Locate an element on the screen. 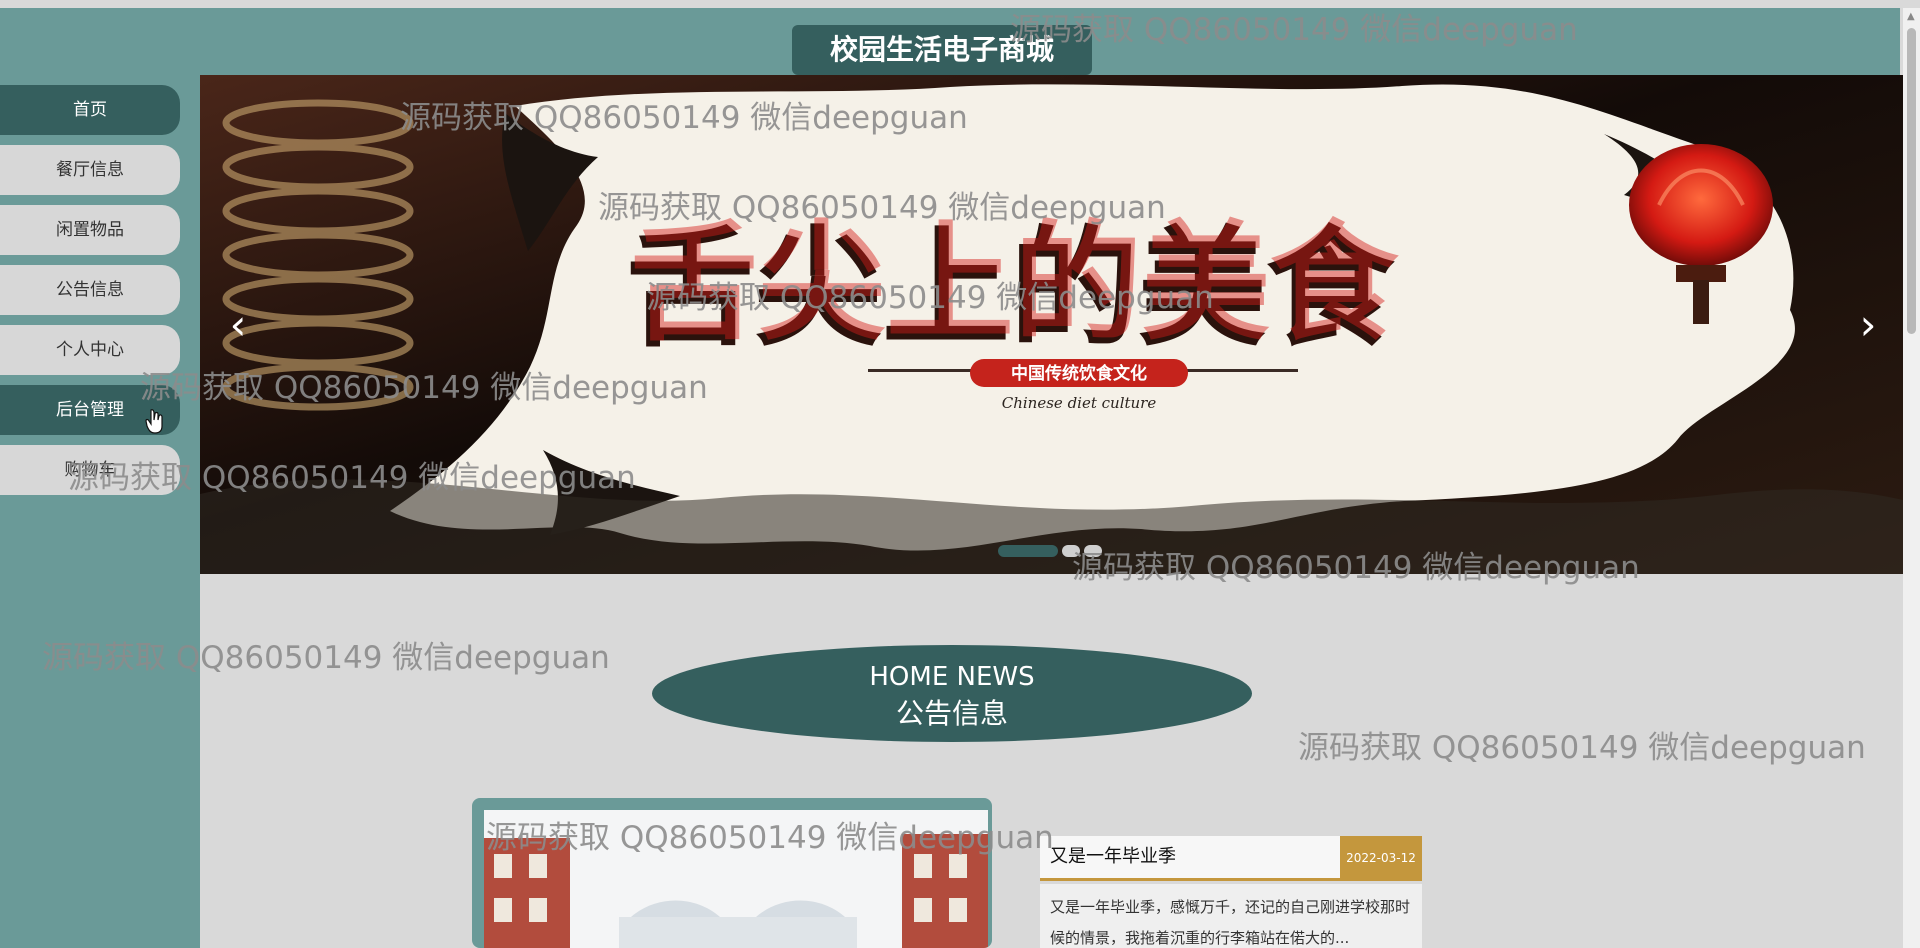 This screenshot has width=1920, height=948. notice-title: 又是一年毕业季 is located at coordinates (1113, 857).